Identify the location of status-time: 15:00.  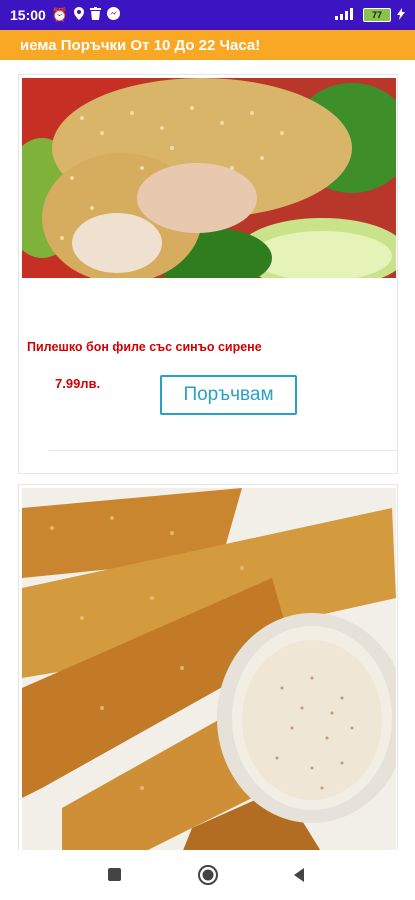
(28, 15).